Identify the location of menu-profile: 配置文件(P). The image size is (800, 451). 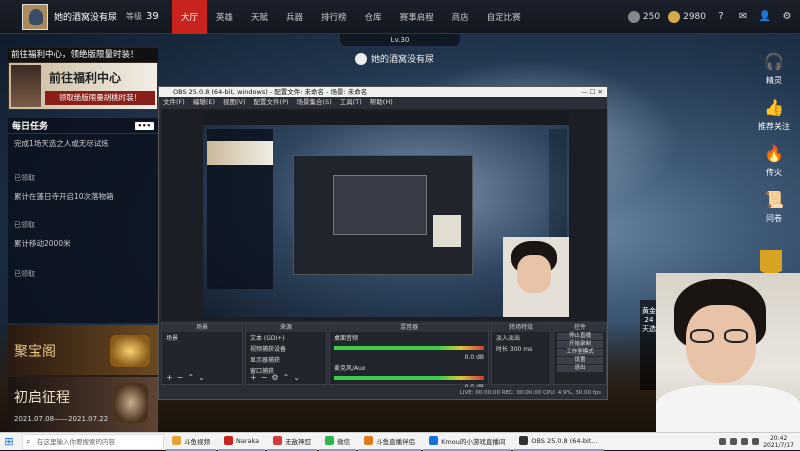
(271, 102).